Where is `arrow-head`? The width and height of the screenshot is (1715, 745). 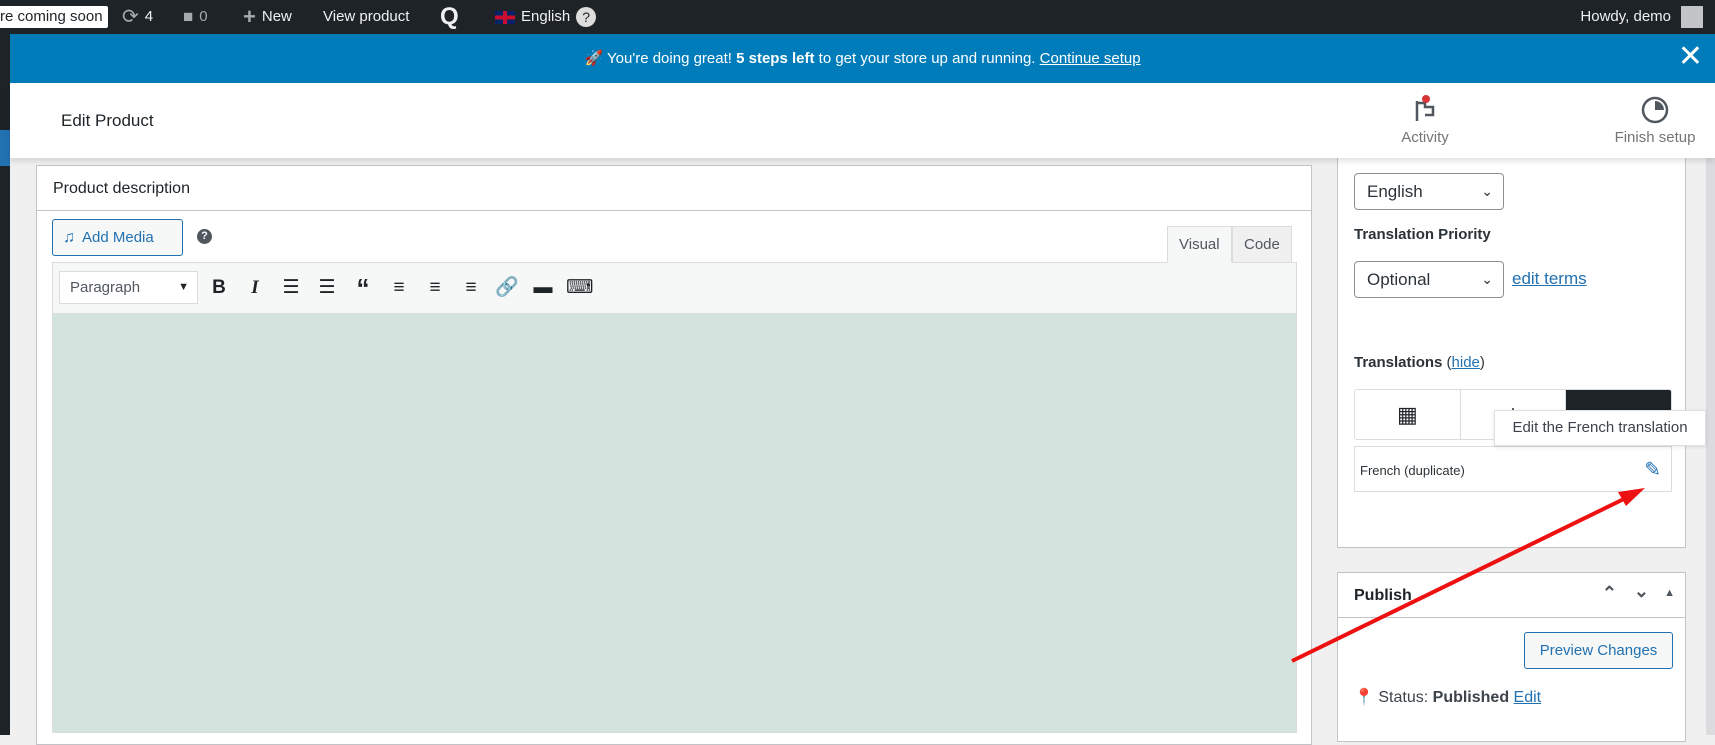
arrow-head is located at coordinates (1631, 497).